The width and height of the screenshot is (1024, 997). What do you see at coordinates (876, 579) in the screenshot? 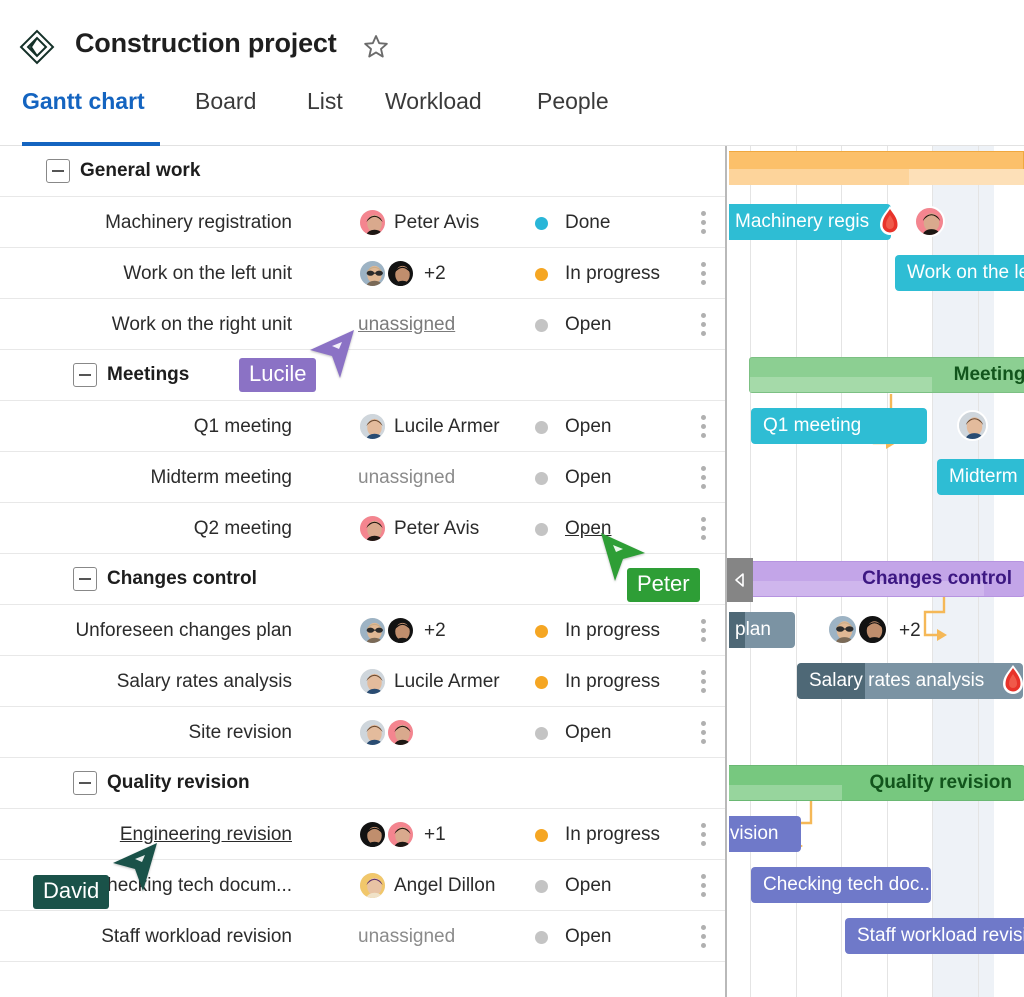
I see `gantt-group-bar: Changes control` at bounding box center [876, 579].